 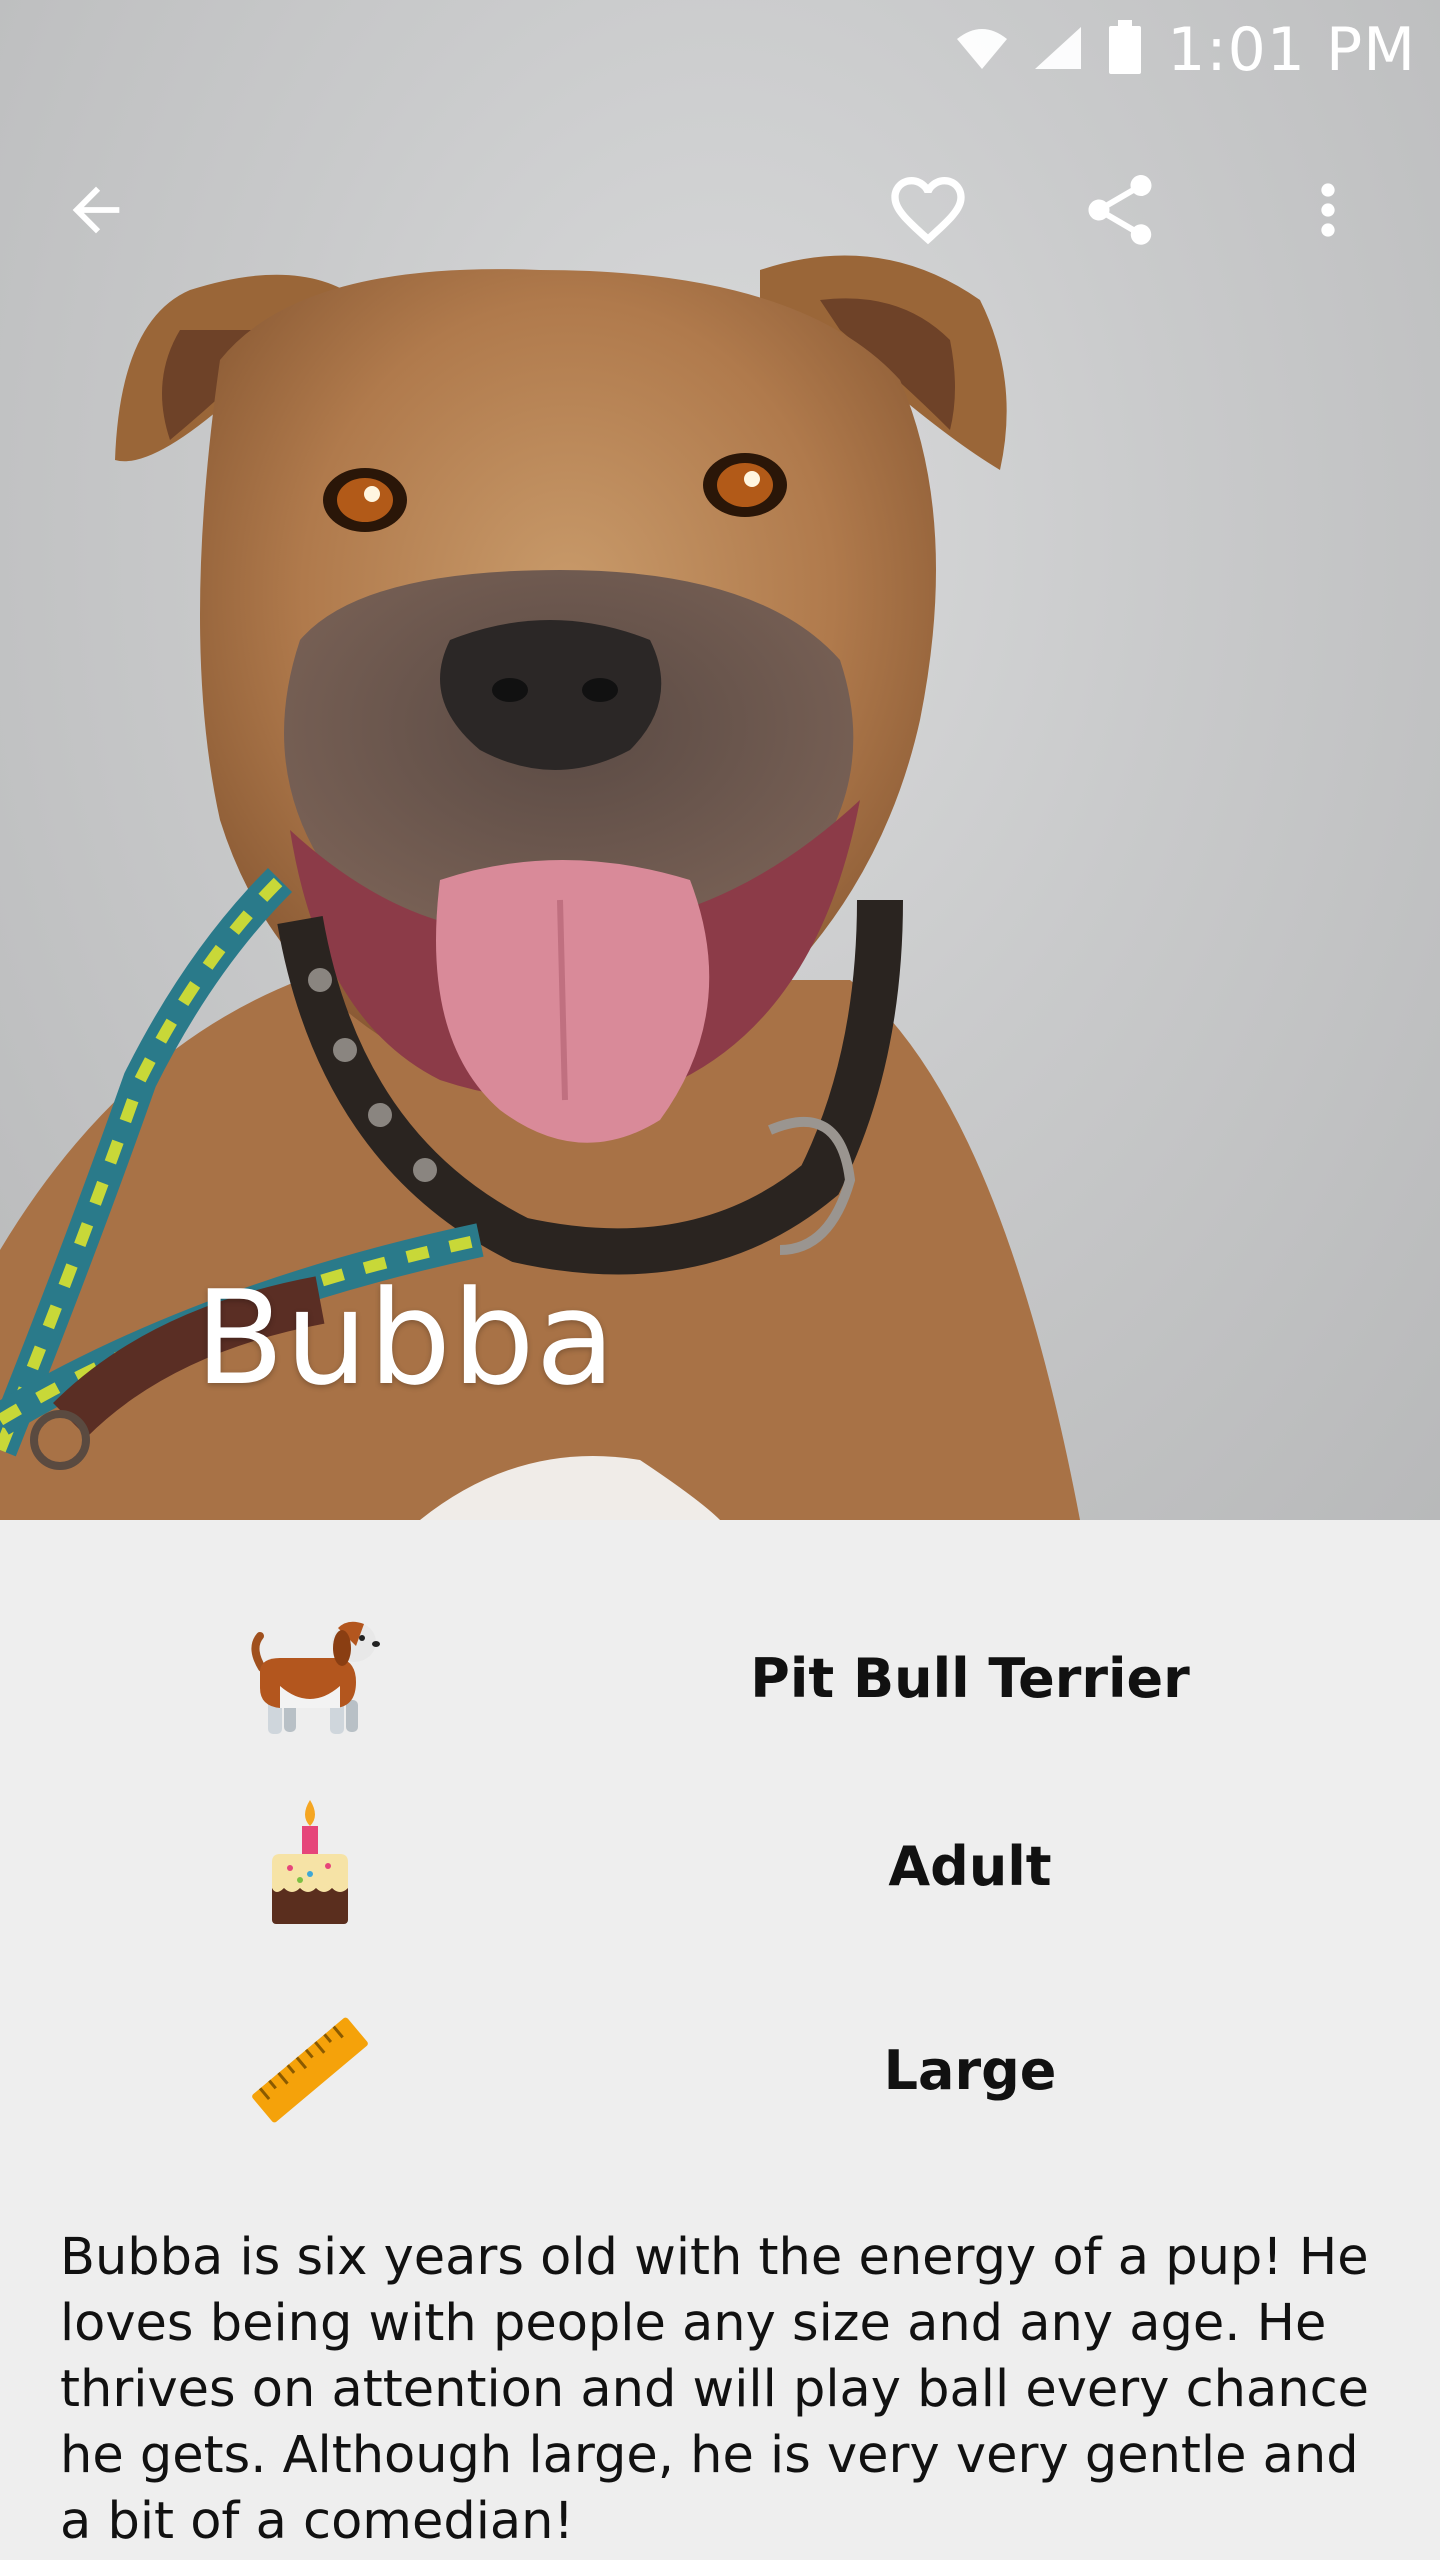 I want to click on age-value: Adult, so click(x=970, y=1866).